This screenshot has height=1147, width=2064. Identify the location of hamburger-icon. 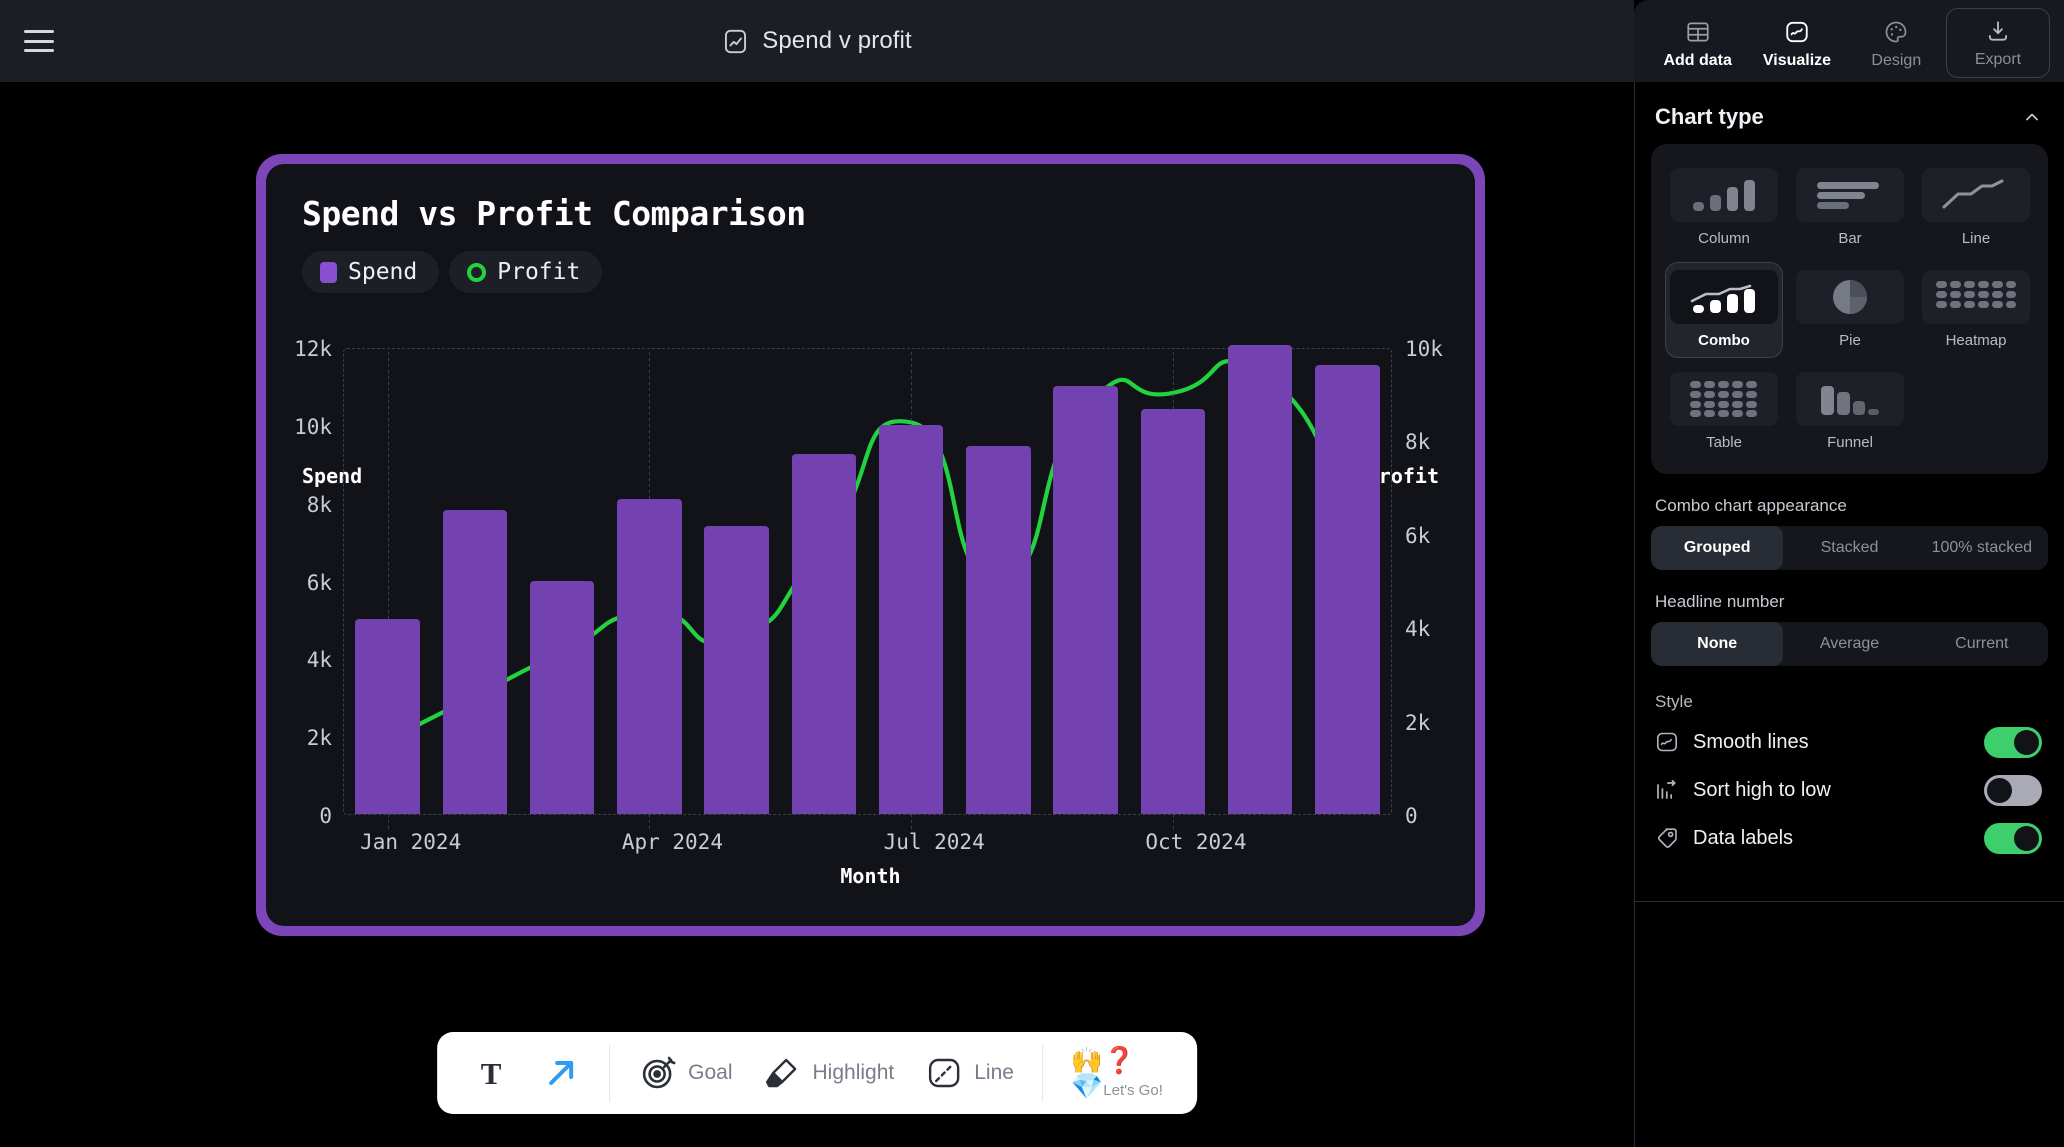
(39, 41).